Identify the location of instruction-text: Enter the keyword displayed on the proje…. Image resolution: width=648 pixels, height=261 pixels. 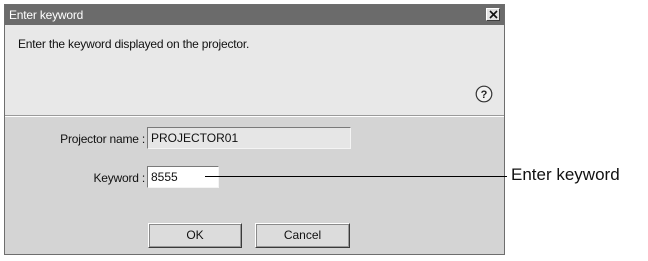
(134, 44).